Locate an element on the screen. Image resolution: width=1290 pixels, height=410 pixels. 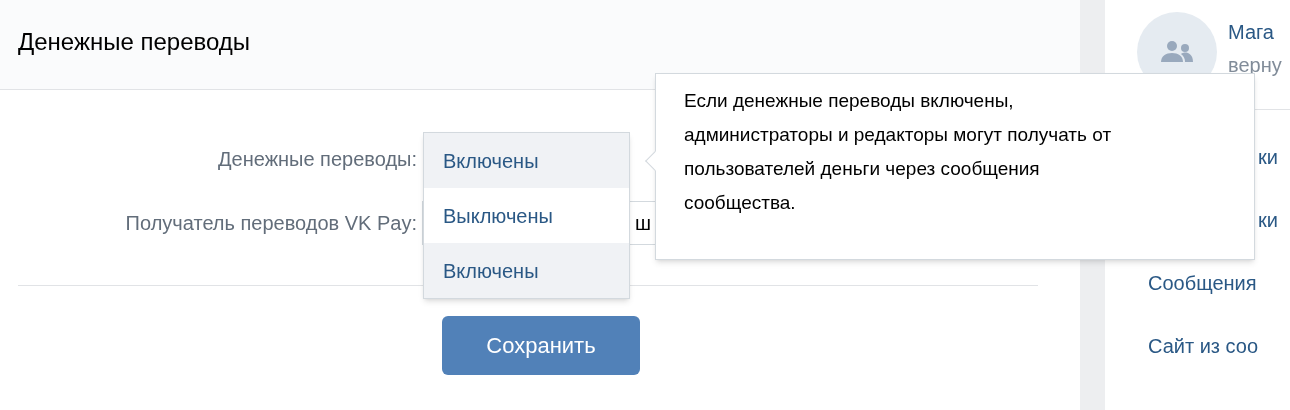
tooltip-text: Если денежные переводы включены, администраторы и редакторы могут получать от пользователей деньги через сообщения сообщества. is located at coordinates (898, 152).